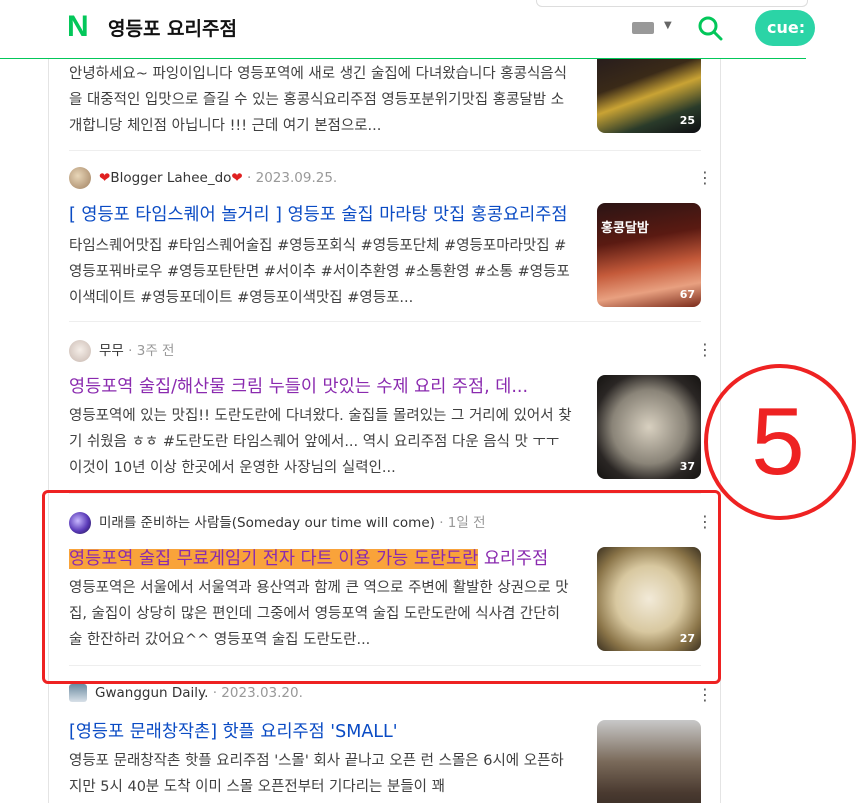  Describe the element at coordinates (687, 120) in the screenshot. I see `image-count-badge: 25` at that location.